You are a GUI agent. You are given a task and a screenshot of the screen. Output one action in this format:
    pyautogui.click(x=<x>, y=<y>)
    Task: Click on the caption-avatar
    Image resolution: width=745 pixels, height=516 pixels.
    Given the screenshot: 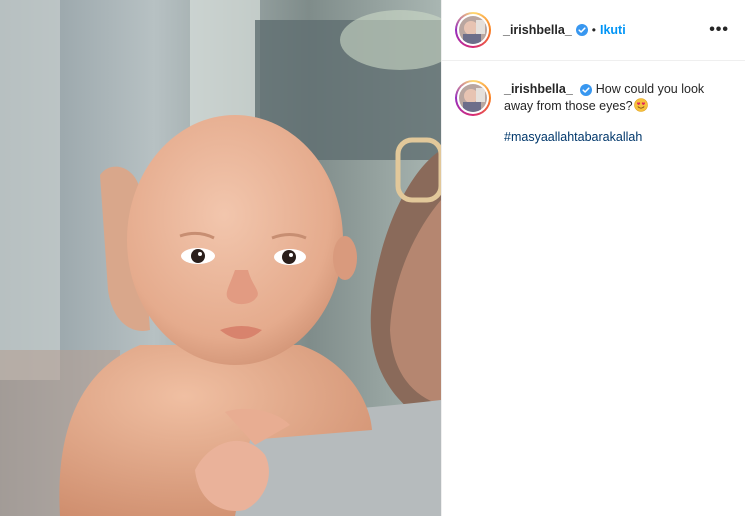 What is the action you would take?
    pyautogui.click(x=473, y=98)
    